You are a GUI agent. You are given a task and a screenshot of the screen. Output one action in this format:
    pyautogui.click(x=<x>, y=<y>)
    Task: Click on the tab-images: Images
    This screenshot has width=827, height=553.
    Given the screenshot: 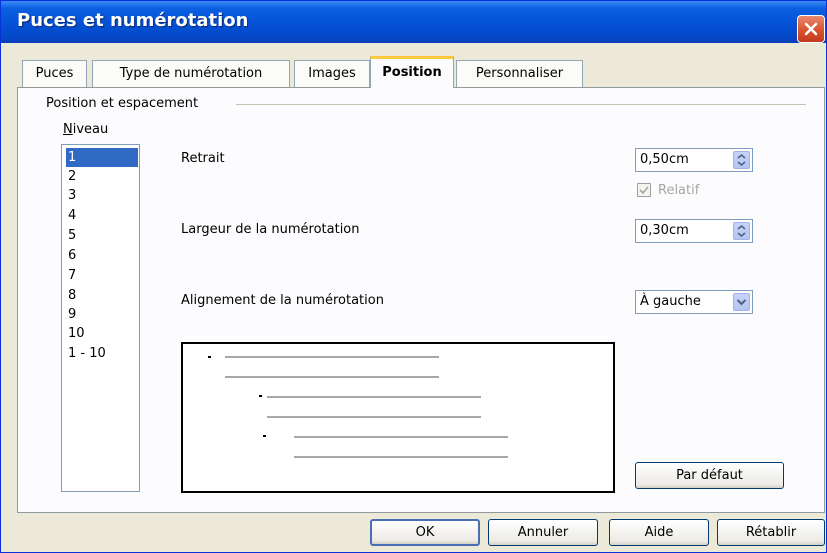 What is the action you would take?
    pyautogui.click(x=332, y=73)
    